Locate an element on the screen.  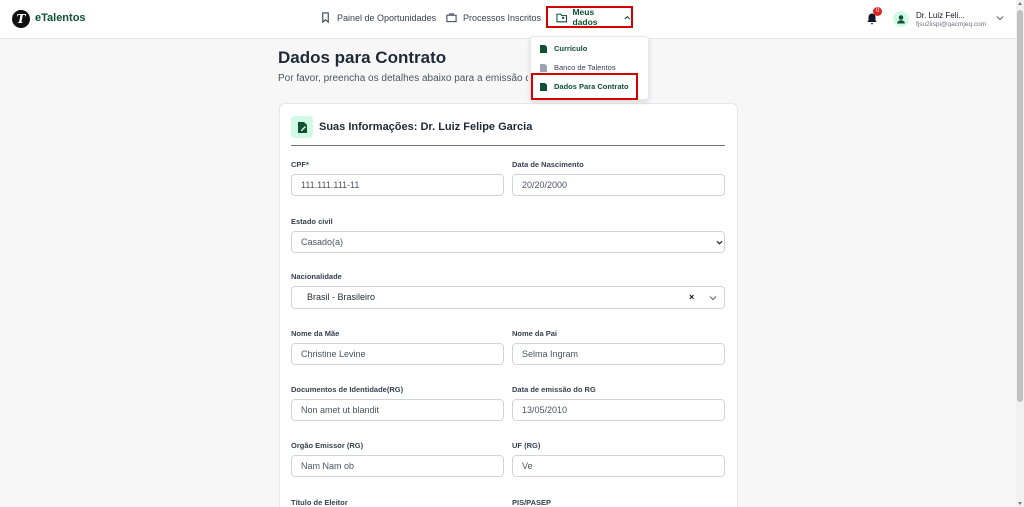
page-title: Dados para Contrato is located at coordinates (362, 57).